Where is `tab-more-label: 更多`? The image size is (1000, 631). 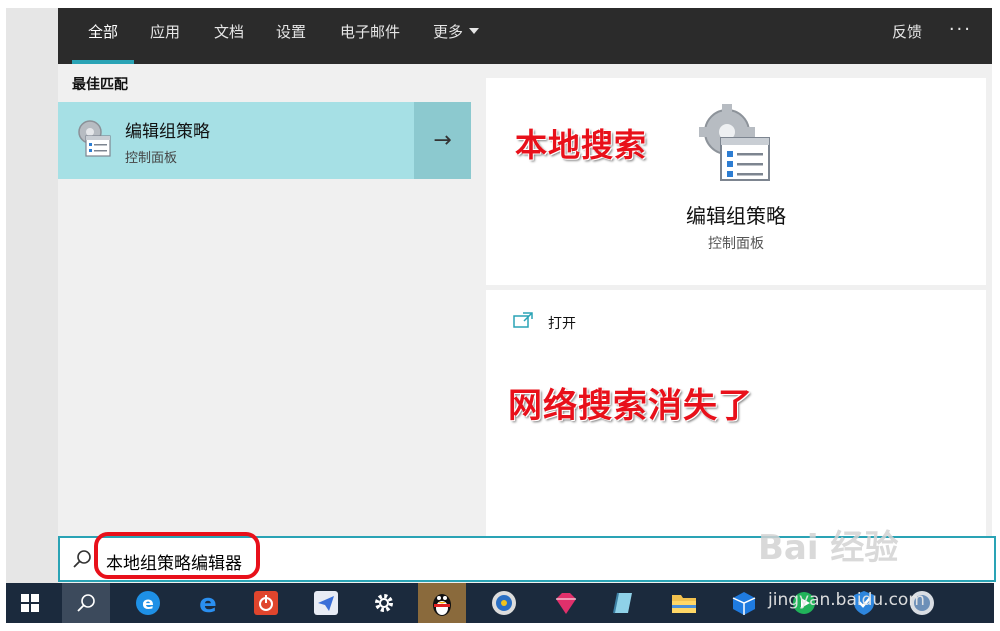
tab-more-label: 更多 is located at coordinates (448, 32).